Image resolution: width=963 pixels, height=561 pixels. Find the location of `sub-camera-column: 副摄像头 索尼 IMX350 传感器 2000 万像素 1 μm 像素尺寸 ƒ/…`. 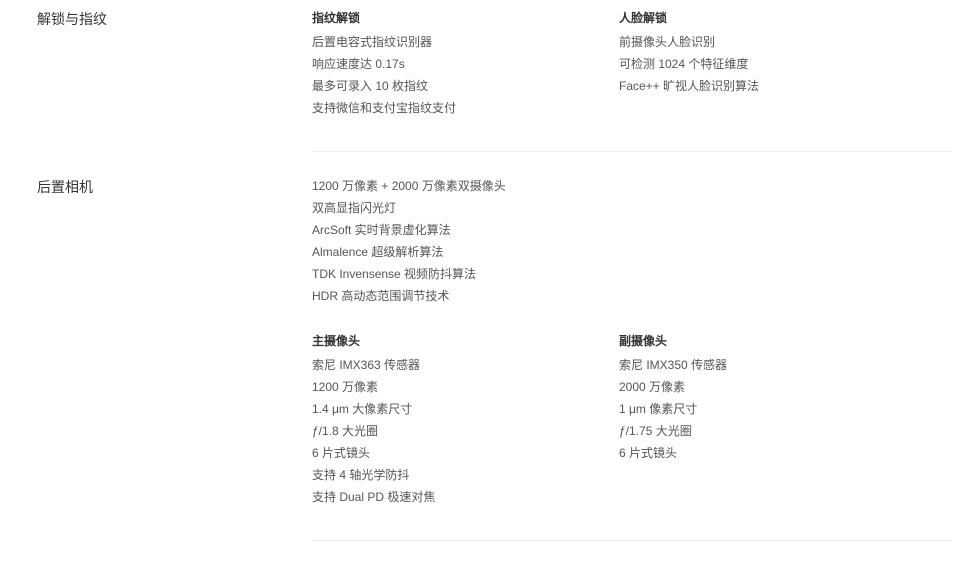

sub-camera-column: 副摄像头 索尼 IMX350 传感器 2000 万像素 1 μm 像素尺寸 ƒ/… is located at coordinates (769, 398).